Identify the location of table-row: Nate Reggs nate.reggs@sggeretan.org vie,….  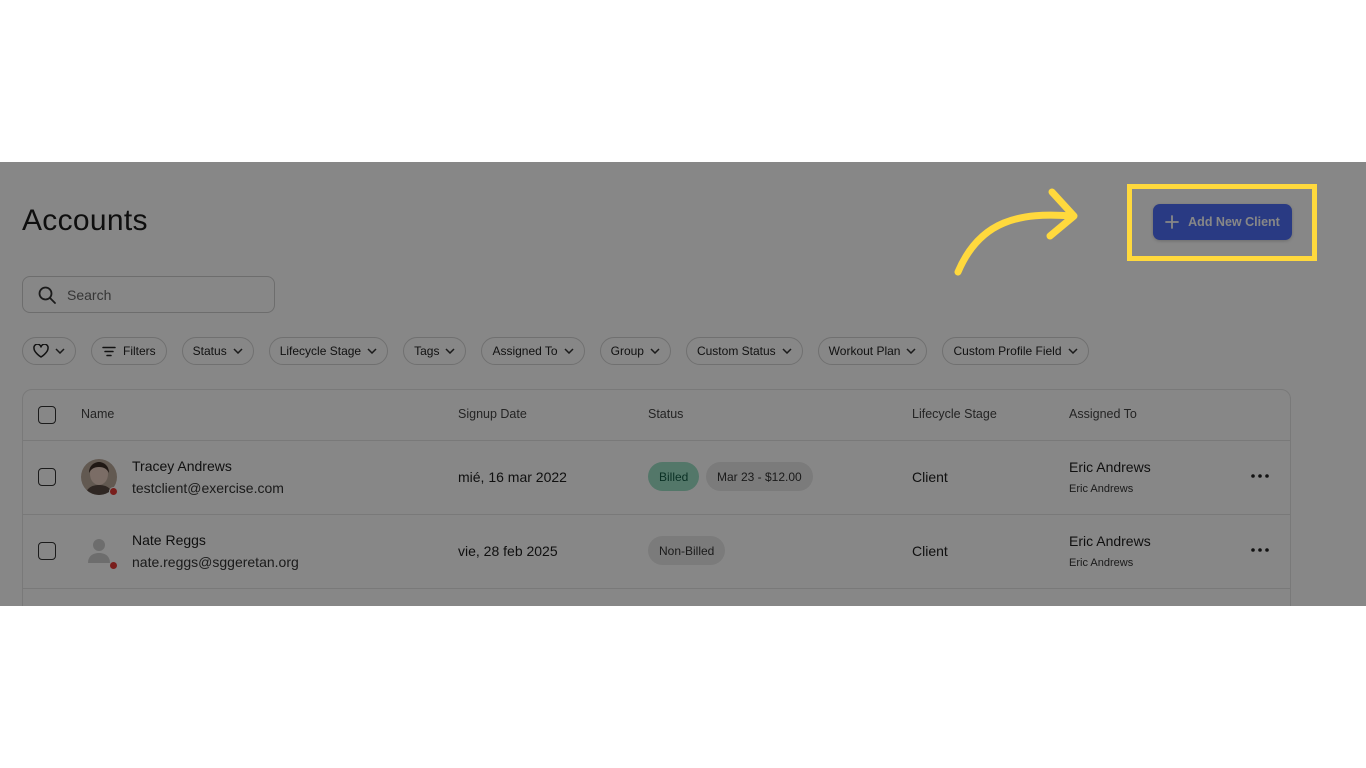
(656, 551).